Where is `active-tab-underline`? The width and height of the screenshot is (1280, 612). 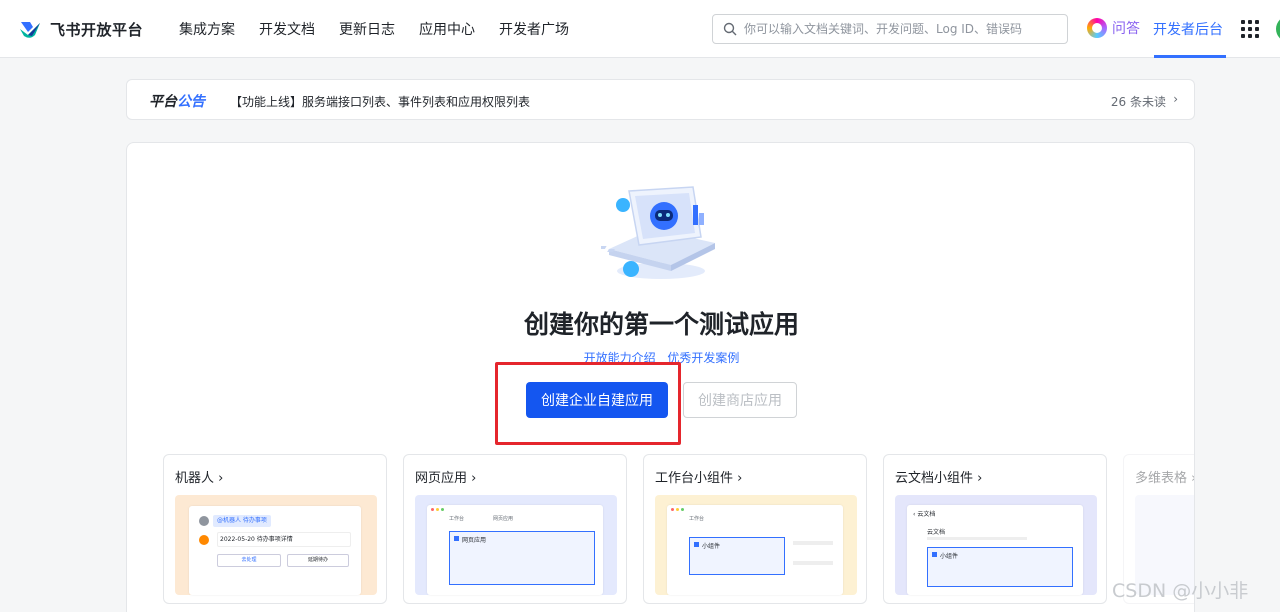 active-tab-underline is located at coordinates (1190, 56).